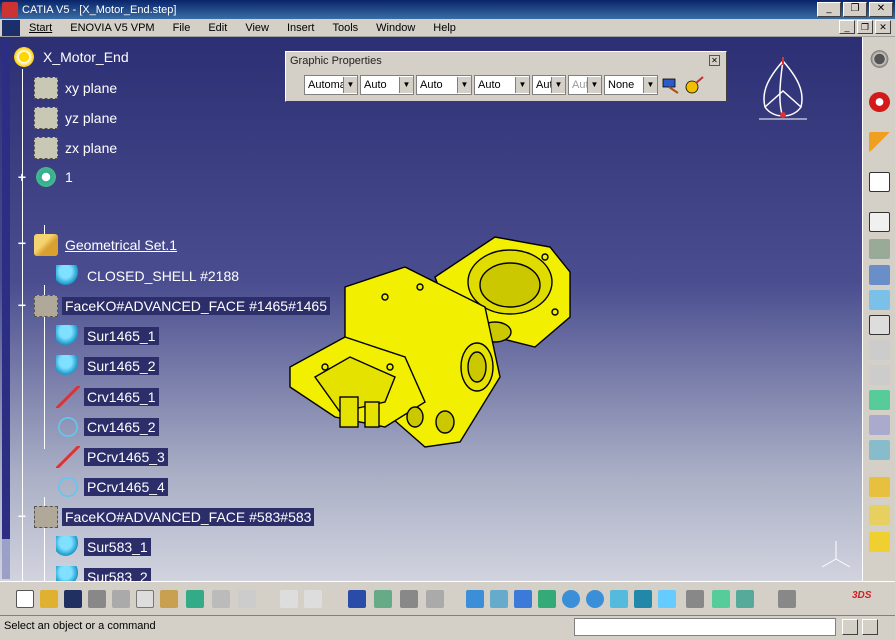  I want to click on tree-item-sur583-1: Sur583_1, so click(103, 547).